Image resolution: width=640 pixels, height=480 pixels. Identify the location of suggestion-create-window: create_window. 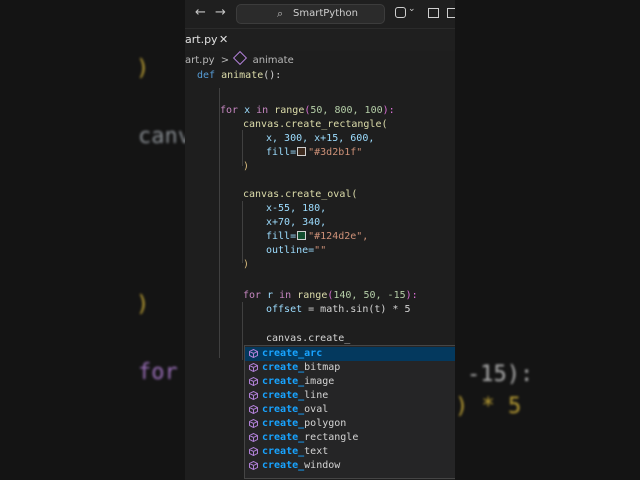
(350, 466).